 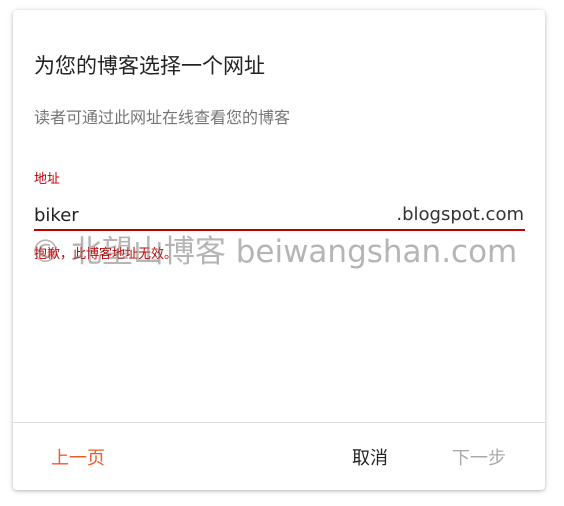 What do you see at coordinates (149, 66) in the screenshot?
I see `dialog-title: 为您的博客选择一个网址` at bounding box center [149, 66].